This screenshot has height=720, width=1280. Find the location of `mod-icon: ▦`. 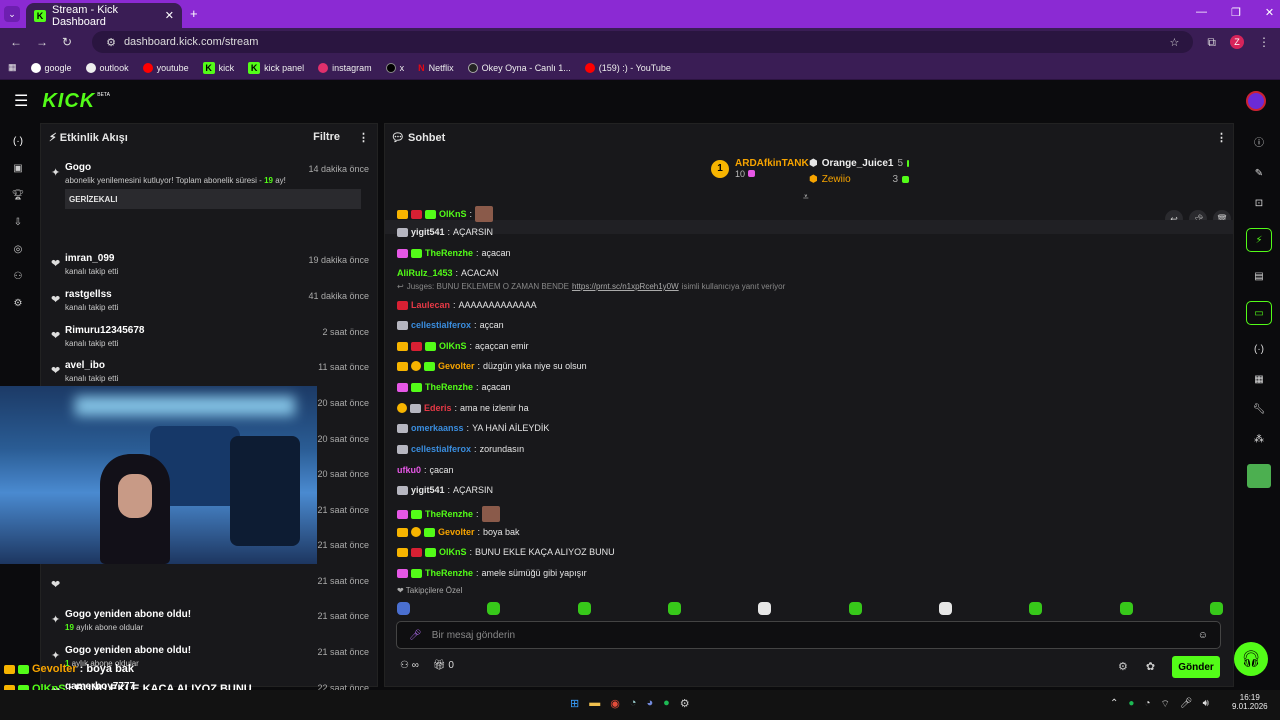

mod-icon: ▦ is located at coordinates (1258, 379).